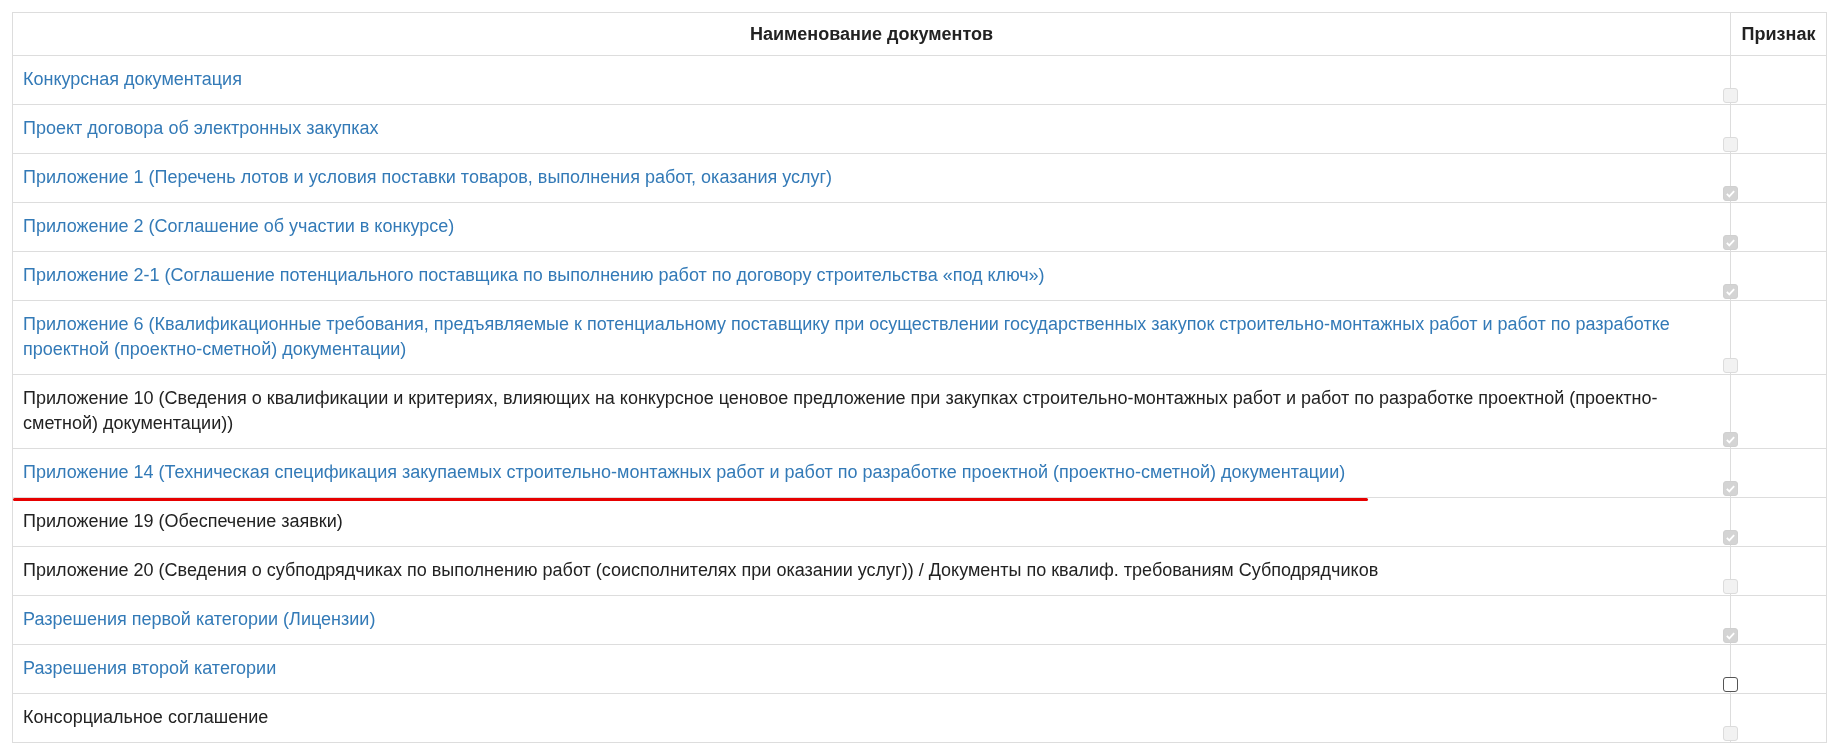  I want to click on document-name: Консорциальное соглашение, so click(146, 717).